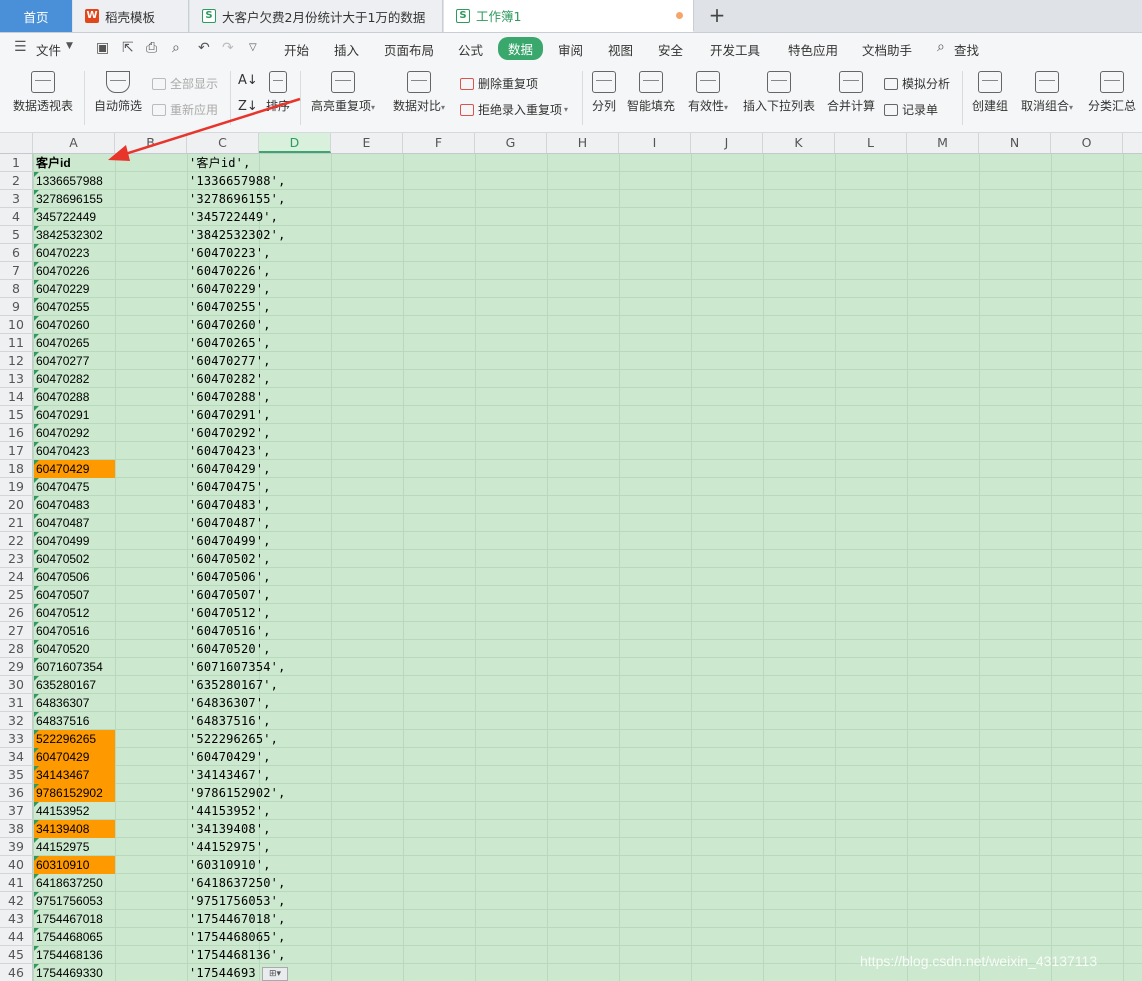  Describe the element at coordinates (966, 49) in the screenshot. I see `menu-search: 查找` at that location.